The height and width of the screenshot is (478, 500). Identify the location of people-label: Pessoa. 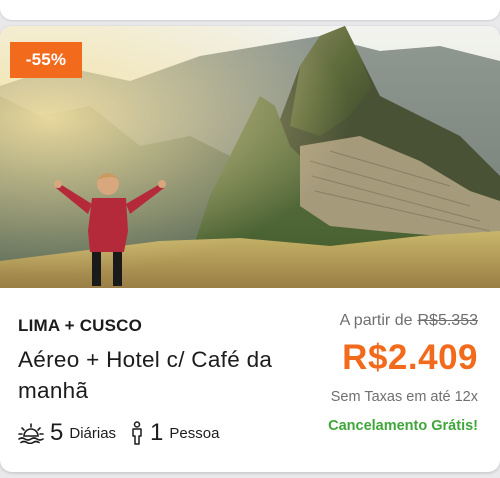
(194, 433).